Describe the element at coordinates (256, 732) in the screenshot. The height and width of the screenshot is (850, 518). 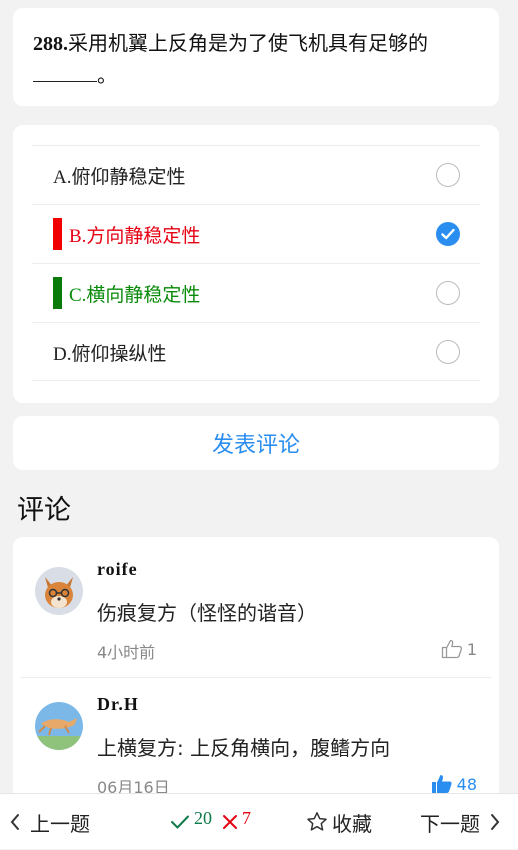
I see `comment-item: Dr.H 上横复方: 上反角横向，腹鳍方向 06月16日 48` at that location.